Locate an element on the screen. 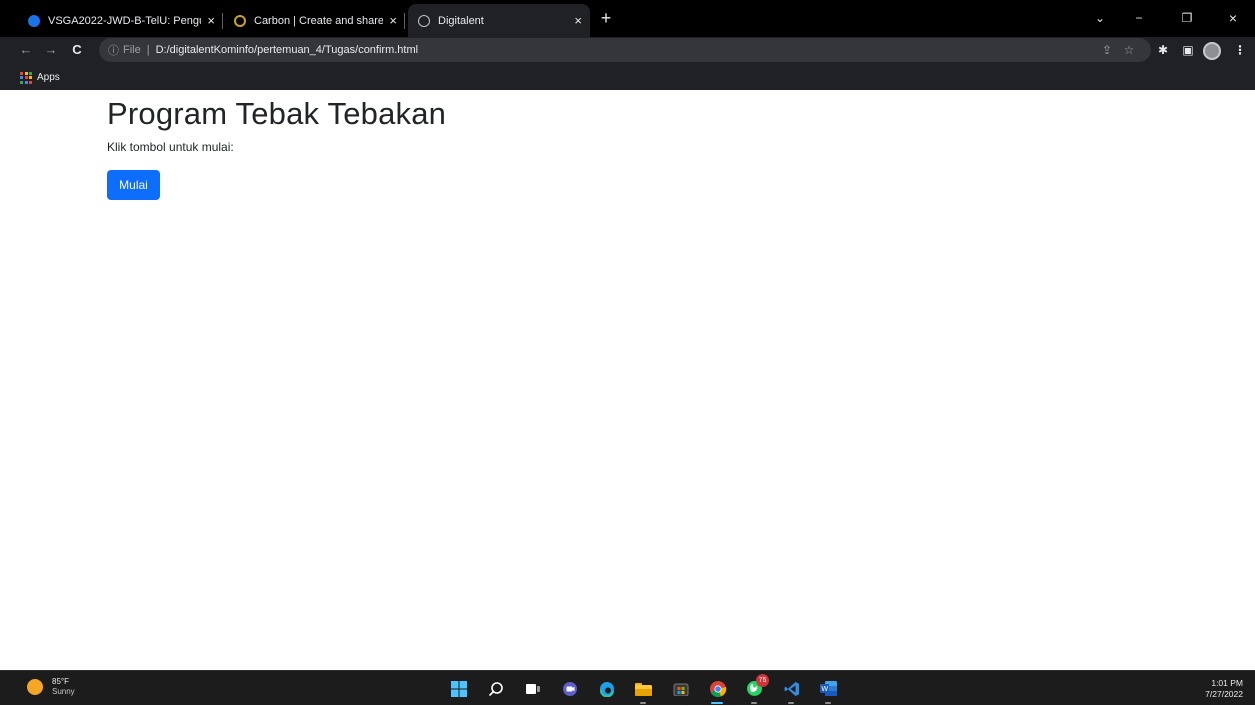 The height and width of the screenshot is (706, 1255). taskbar-apps: 75 W is located at coordinates (643, 688).